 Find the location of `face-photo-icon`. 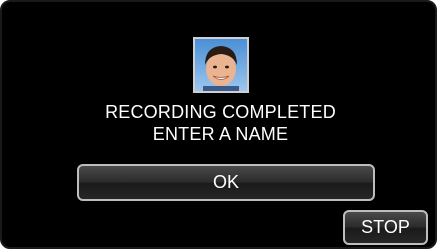

face-photo-icon is located at coordinates (221, 65).